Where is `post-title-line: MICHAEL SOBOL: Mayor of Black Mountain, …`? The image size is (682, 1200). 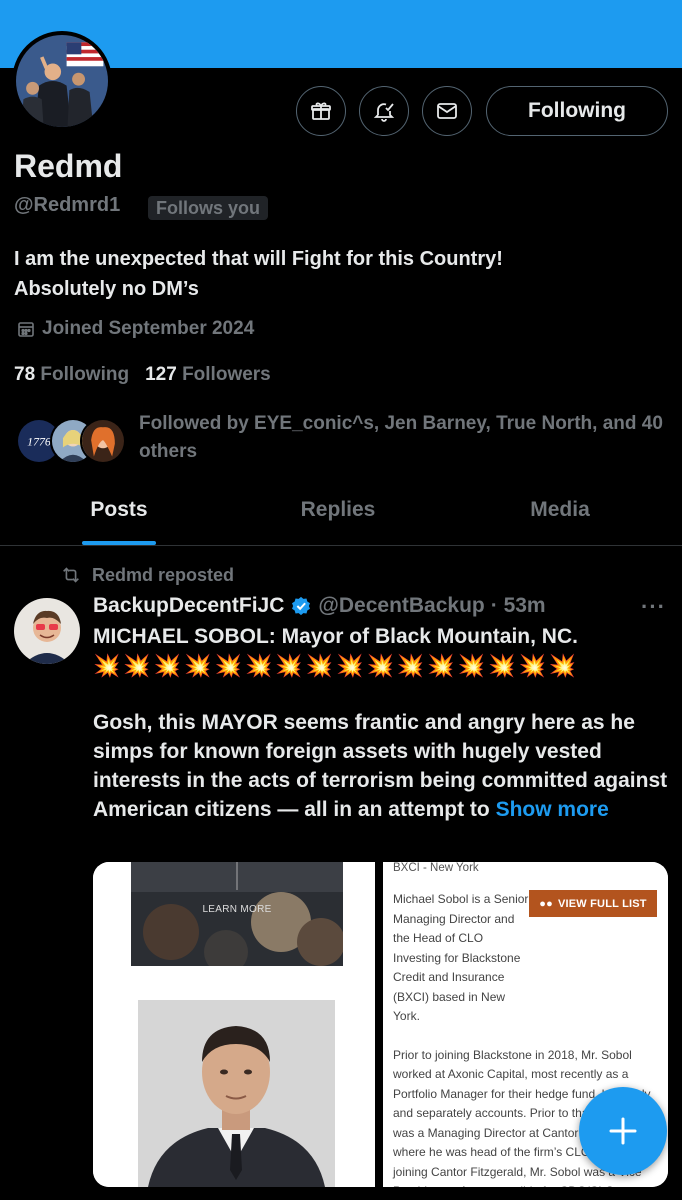
post-title-line: MICHAEL SOBOL: Mayor of Black Mountain, … is located at coordinates (335, 636).